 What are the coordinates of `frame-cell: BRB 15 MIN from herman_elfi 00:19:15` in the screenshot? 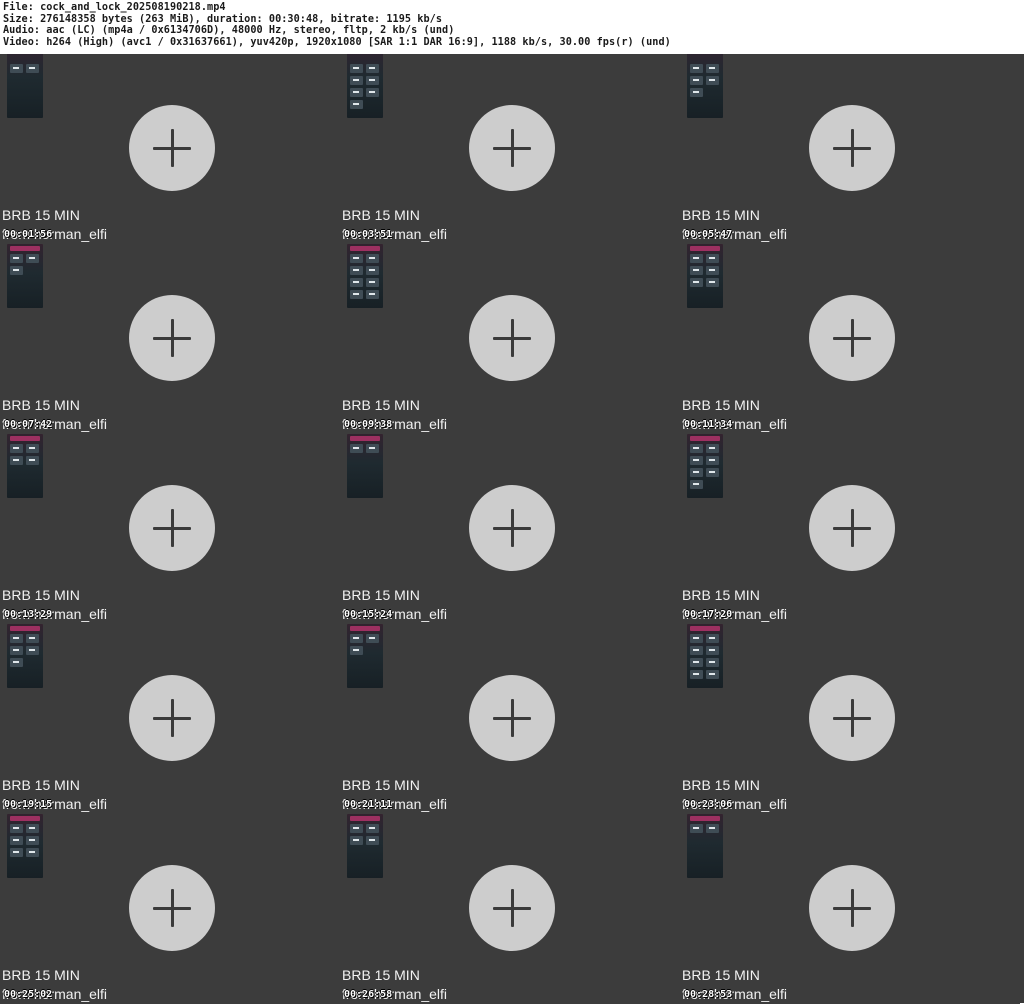 It's located at (170, 719).